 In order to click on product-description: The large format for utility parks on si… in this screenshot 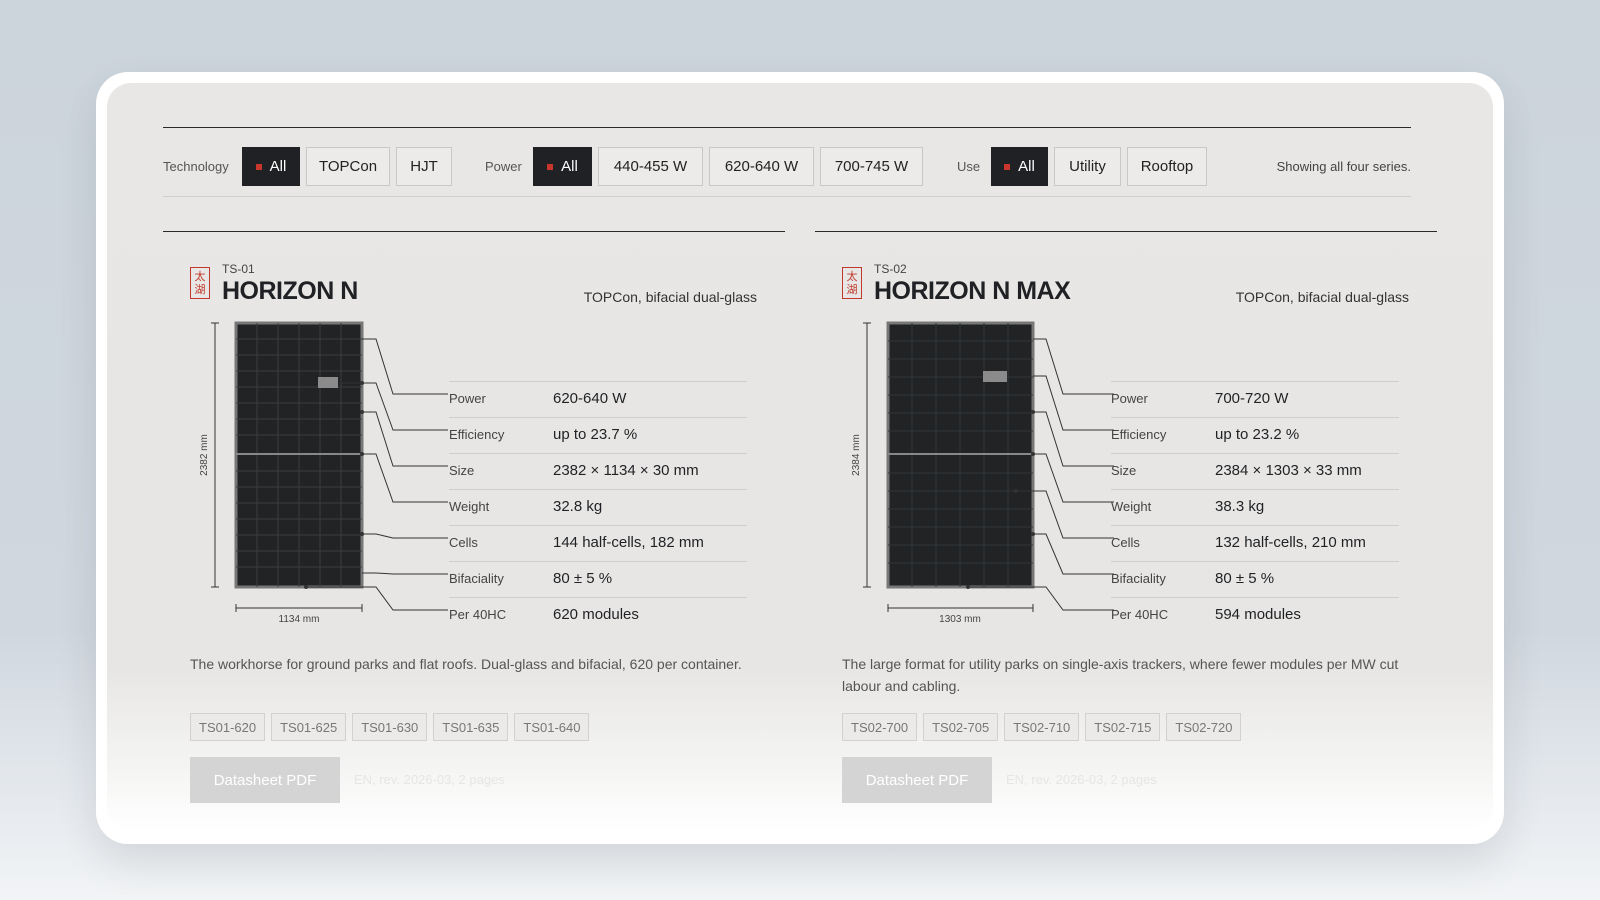, I will do `click(1120, 675)`.